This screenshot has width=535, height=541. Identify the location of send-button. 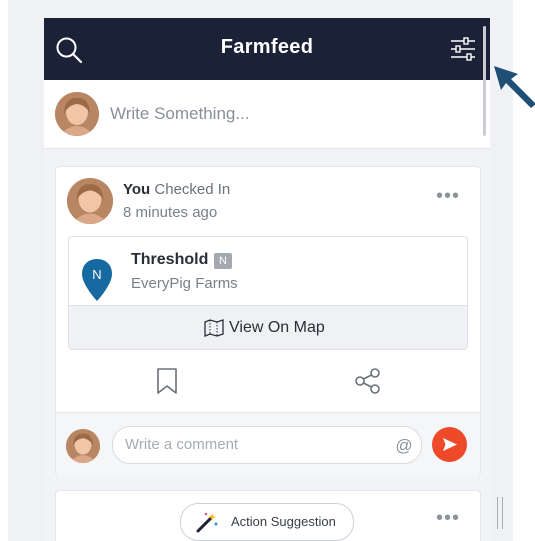
(449, 444).